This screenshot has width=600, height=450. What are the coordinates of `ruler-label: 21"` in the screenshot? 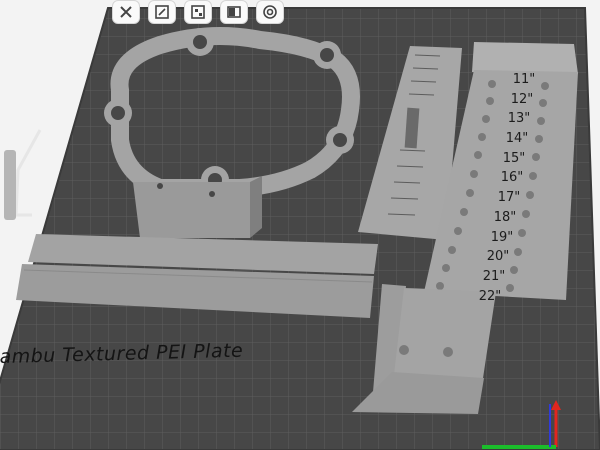 It's located at (494, 276).